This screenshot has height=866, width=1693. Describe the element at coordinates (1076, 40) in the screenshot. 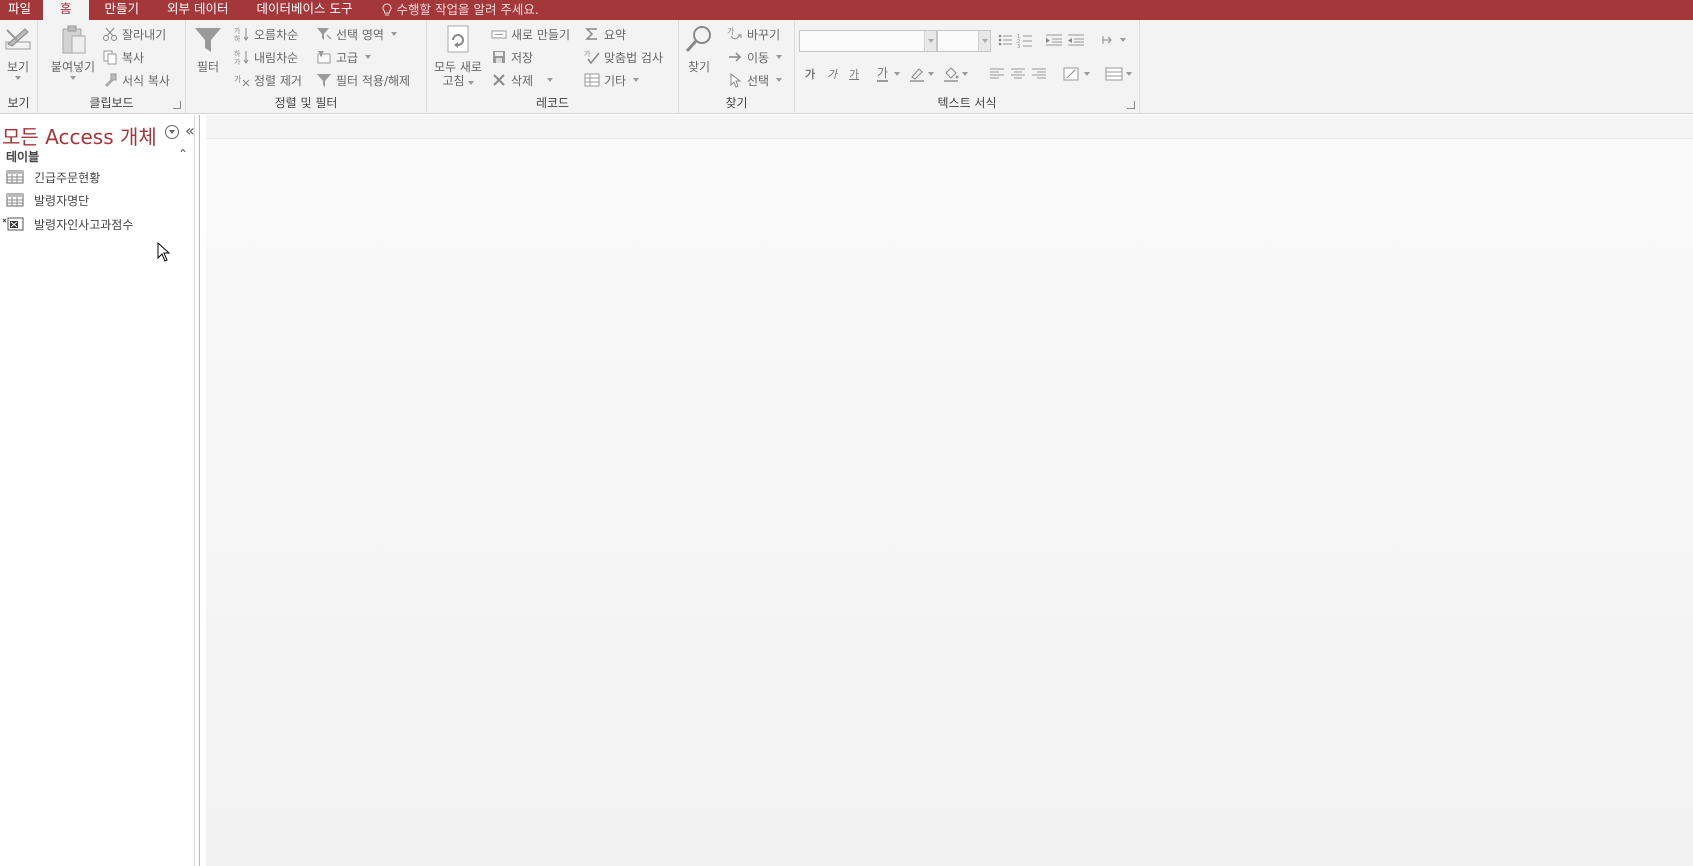

I see `decrease-indent-icon` at that location.